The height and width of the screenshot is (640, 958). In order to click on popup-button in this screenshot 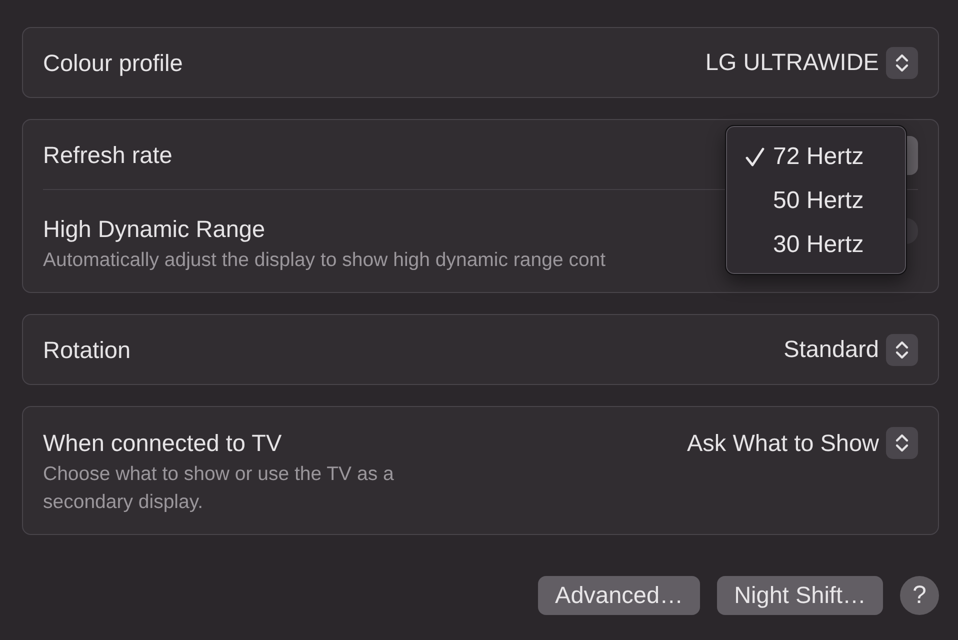, I will do `click(912, 155)`.